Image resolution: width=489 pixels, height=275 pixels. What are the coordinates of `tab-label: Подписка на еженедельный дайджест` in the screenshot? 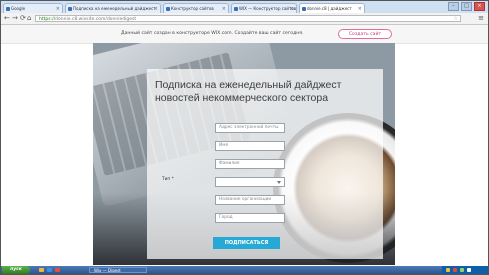 It's located at (114, 8).